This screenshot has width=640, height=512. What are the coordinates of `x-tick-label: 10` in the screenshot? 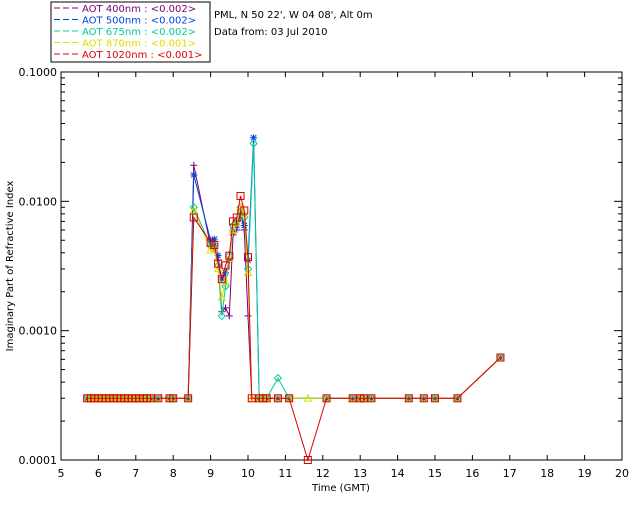 It's located at (248, 473).